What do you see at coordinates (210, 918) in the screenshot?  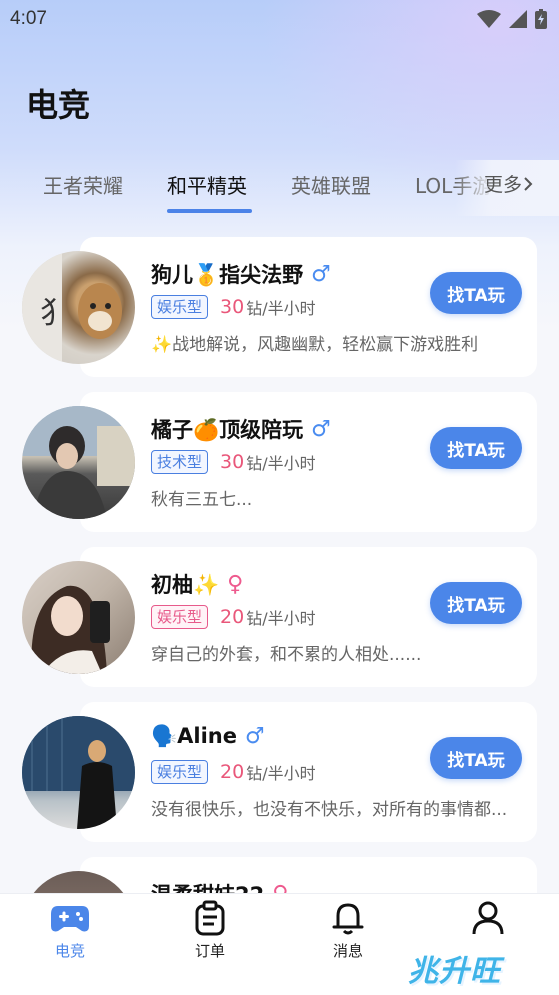 I see `clipboard-icon` at bounding box center [210, 918].